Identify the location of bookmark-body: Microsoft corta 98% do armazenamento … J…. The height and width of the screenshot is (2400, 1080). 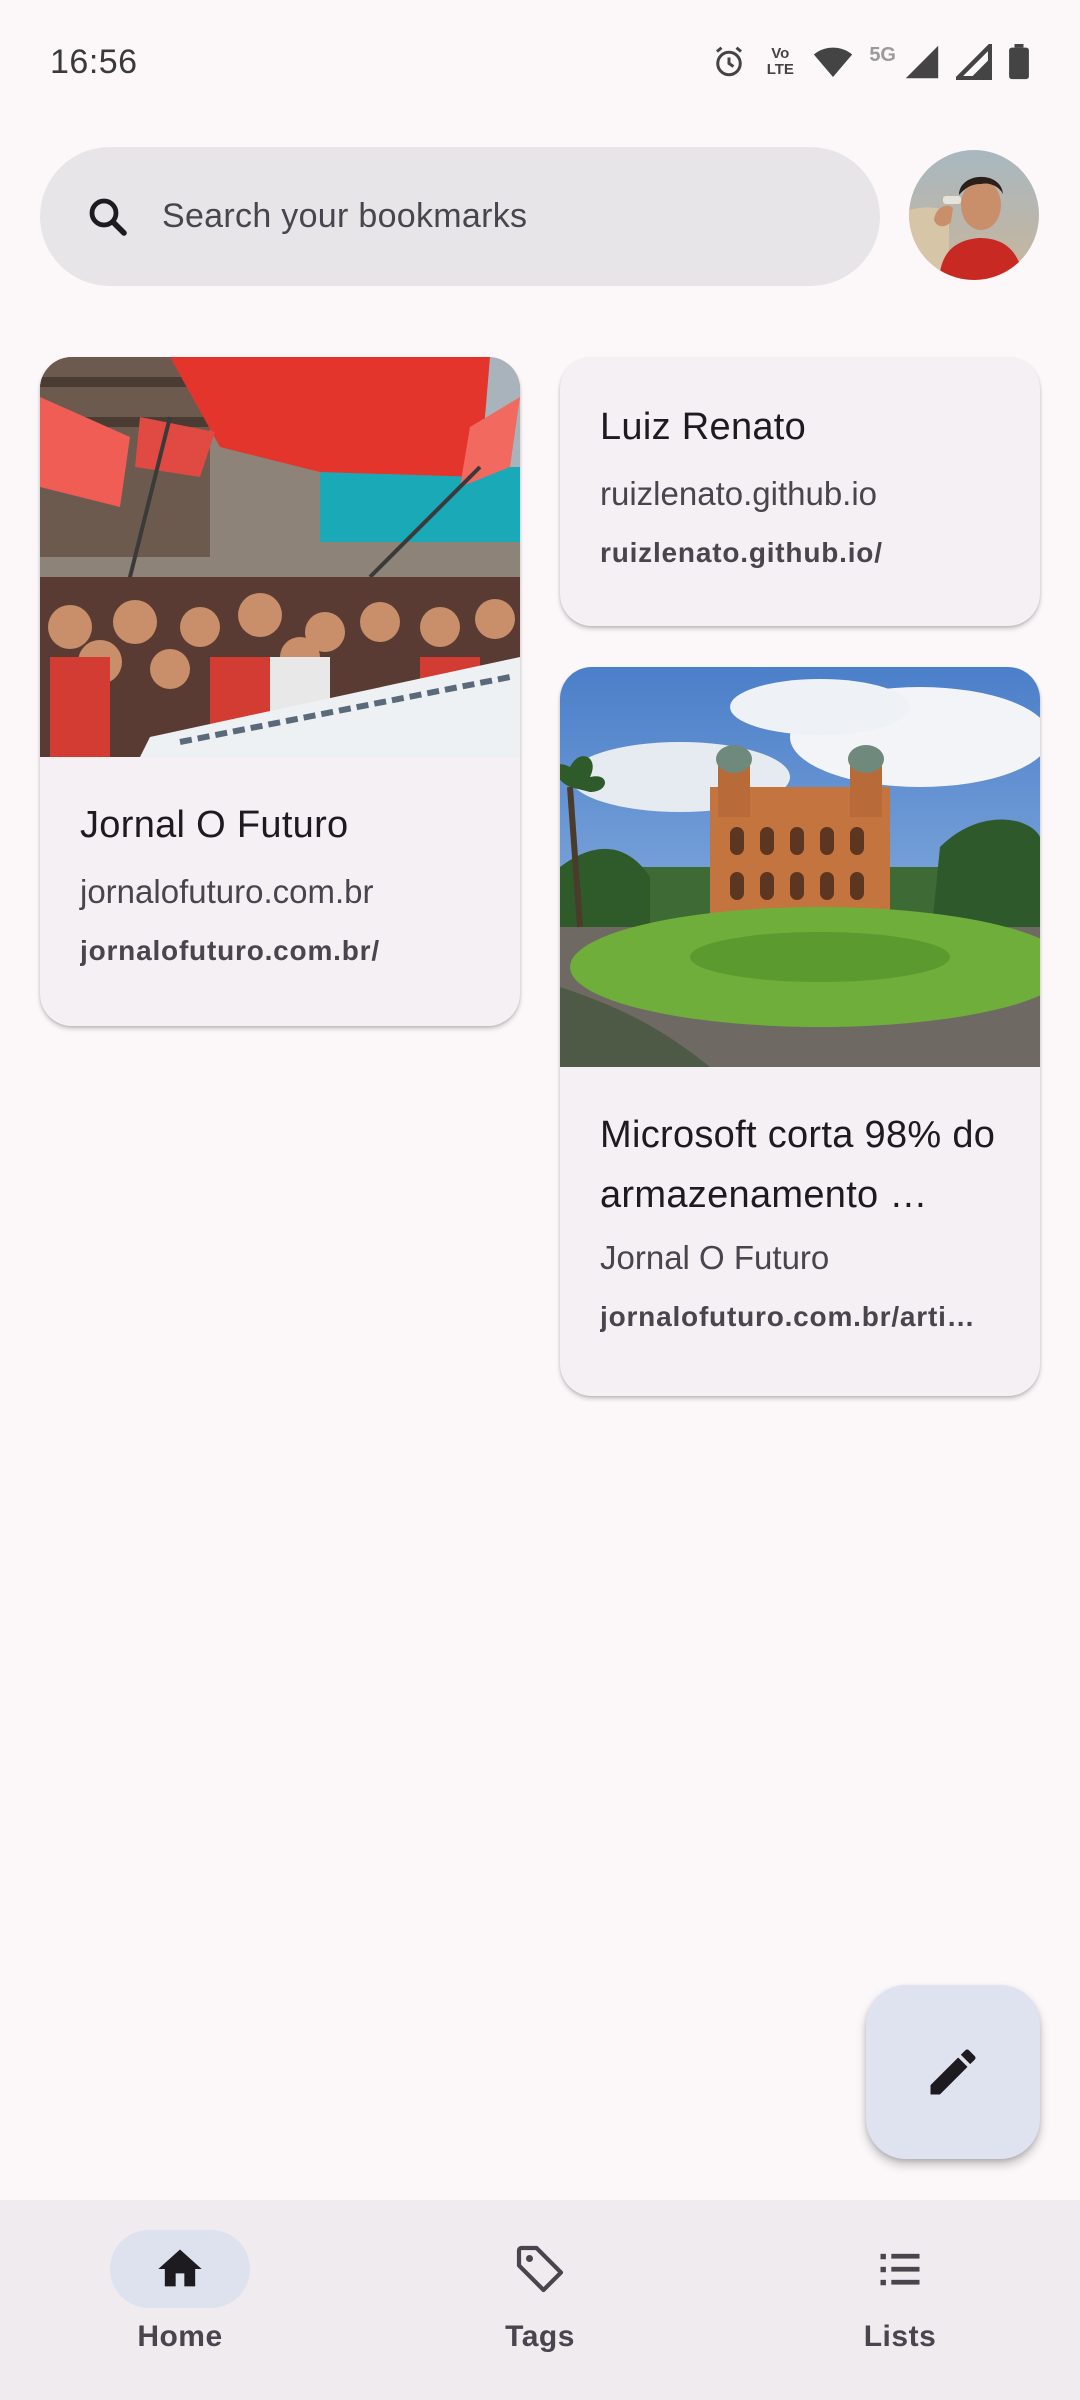
(800, 1202).